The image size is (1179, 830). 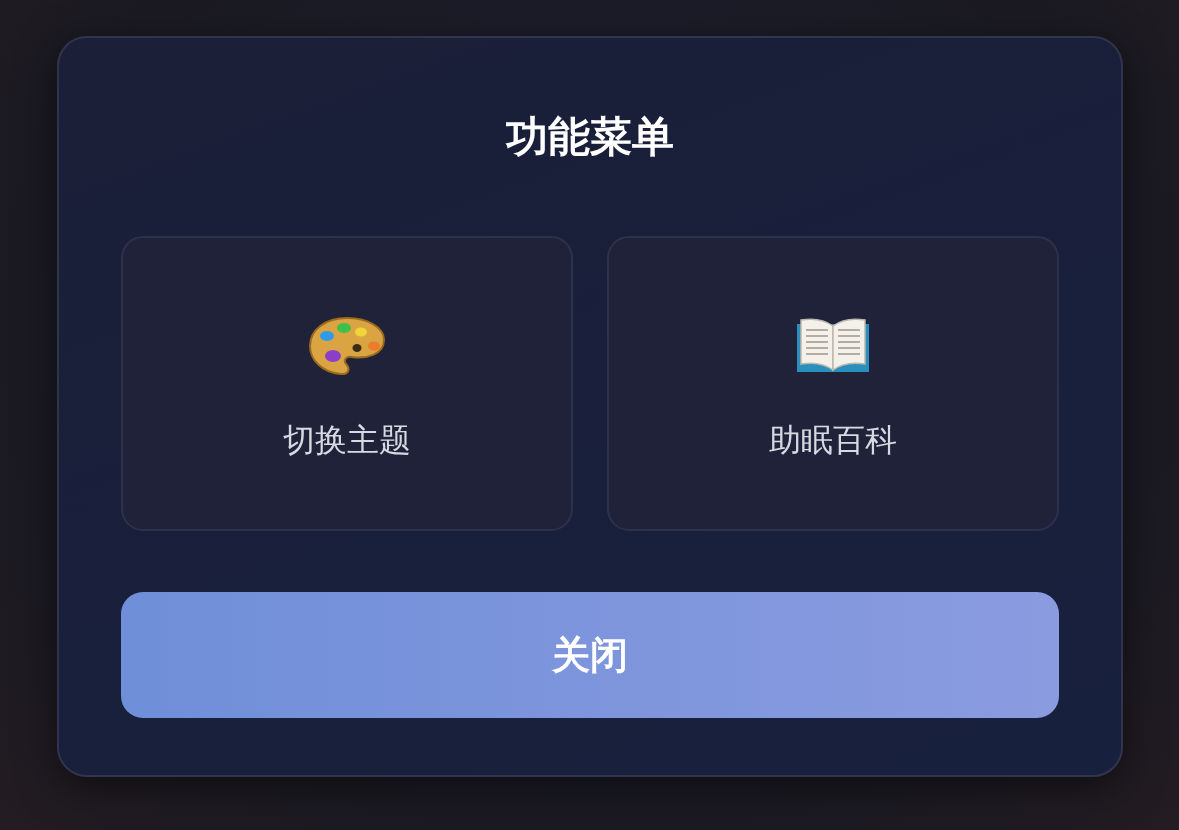 What do you see at coordinates (833, 440) in the screenshot?
I see `card-label: 助眠百科` at bounding box center [833, 440].